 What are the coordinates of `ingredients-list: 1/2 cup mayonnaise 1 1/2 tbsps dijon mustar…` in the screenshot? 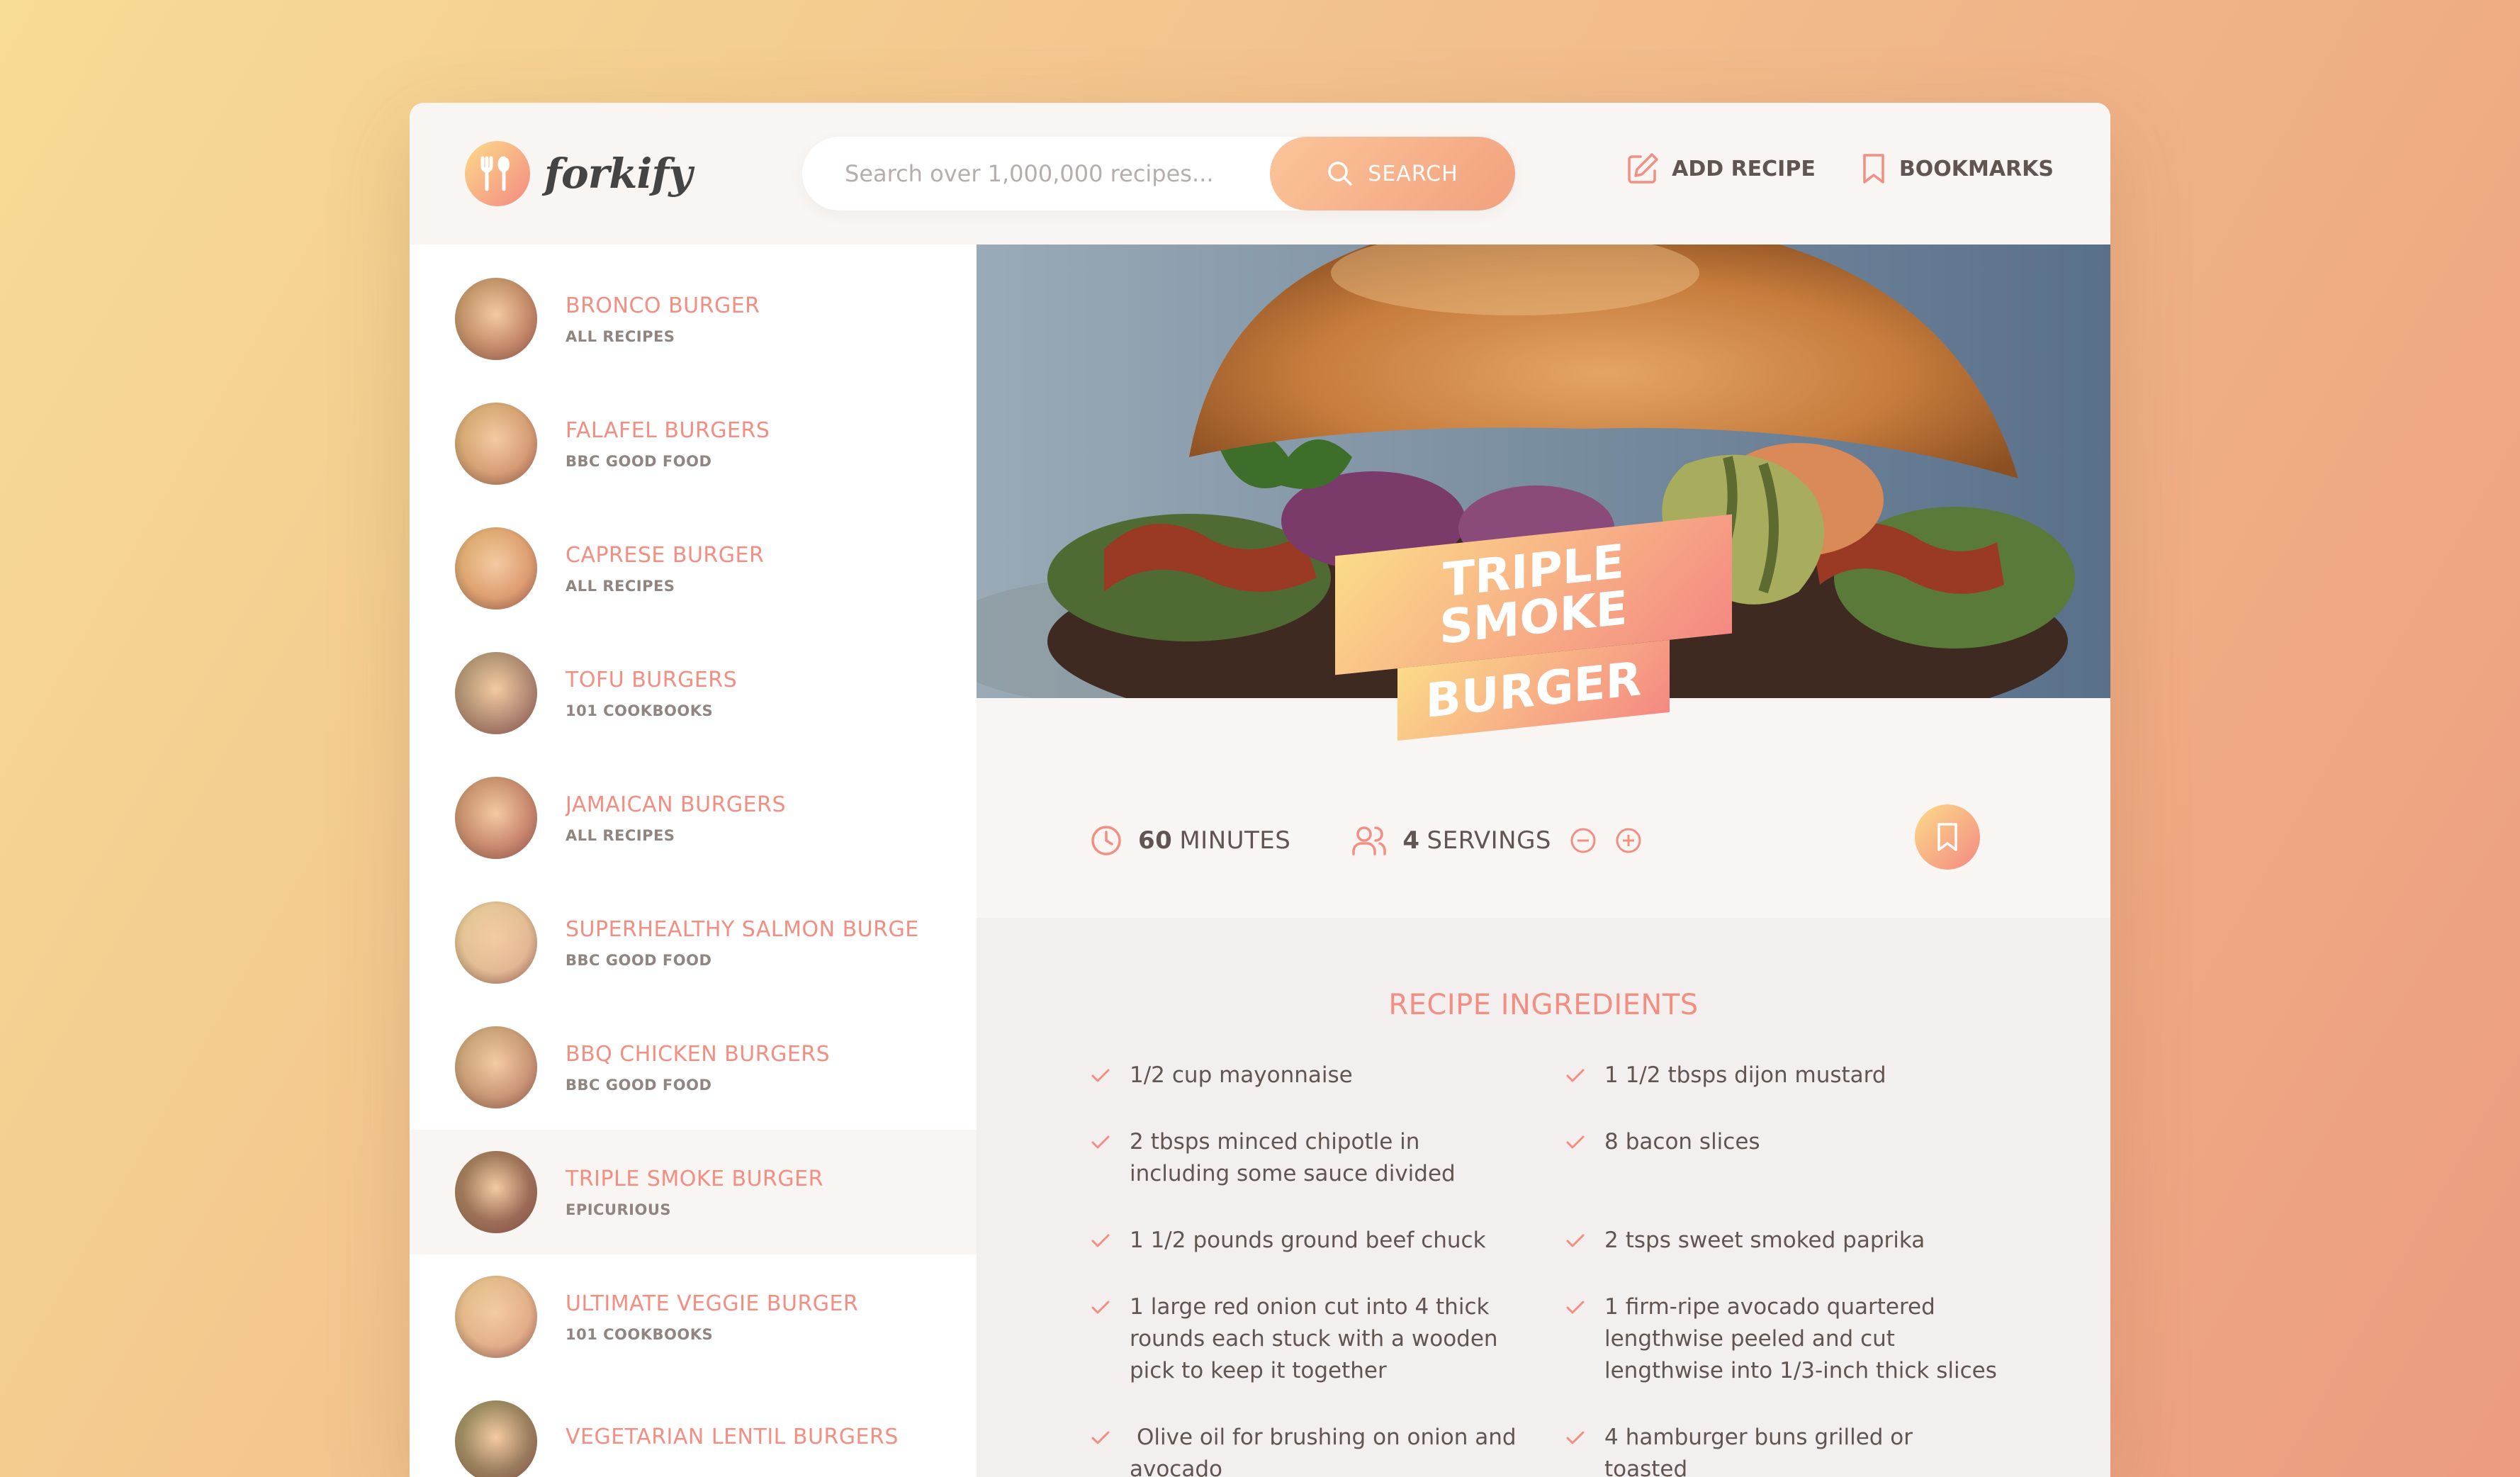 It's located at (1550, 1268).